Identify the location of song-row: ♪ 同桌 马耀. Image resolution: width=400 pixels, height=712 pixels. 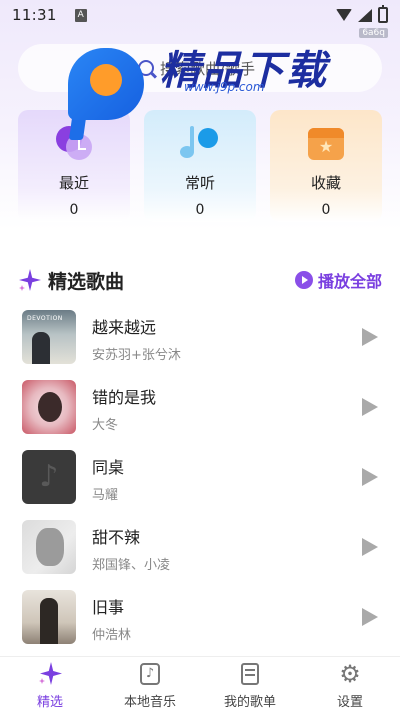
(200, 477).